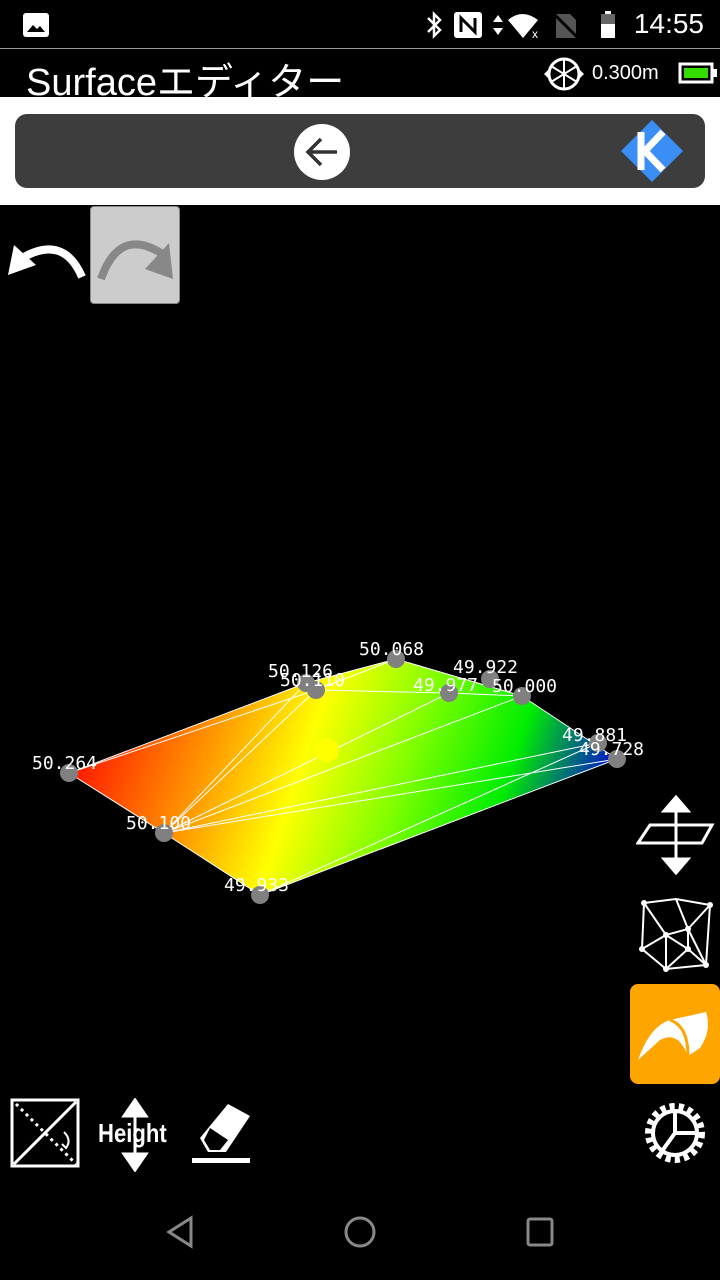 This screenshot has height=1280, width=720. What do you see at coordinates (541, 1232) in the screenshot?
I see `nav-recents-button` at bounding box center [541, 1232].